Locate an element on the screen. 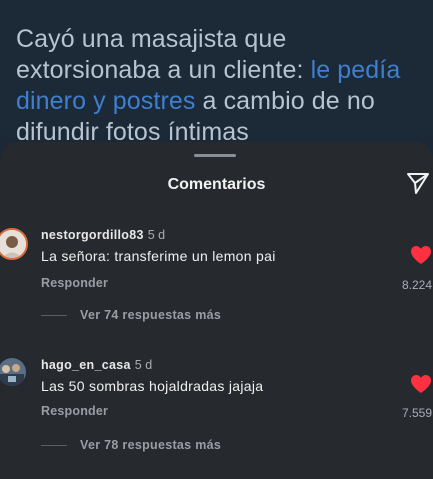  like-count: 7.559 is located at coordinates (417, 413).